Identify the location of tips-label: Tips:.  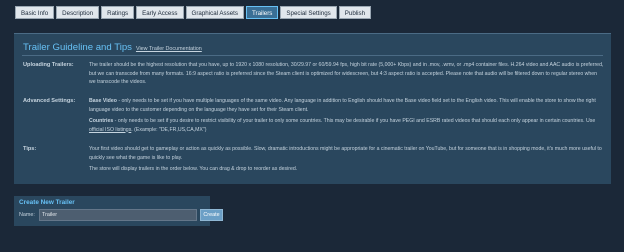
(30, 149).